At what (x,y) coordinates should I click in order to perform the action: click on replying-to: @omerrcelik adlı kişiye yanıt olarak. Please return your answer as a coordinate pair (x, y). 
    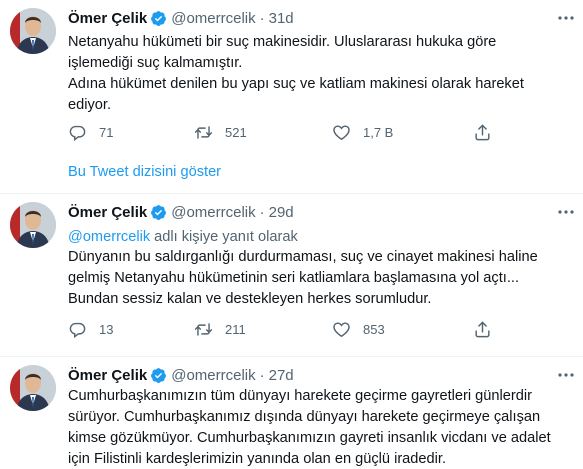
    Looking at the image, I should click on (183, 237).